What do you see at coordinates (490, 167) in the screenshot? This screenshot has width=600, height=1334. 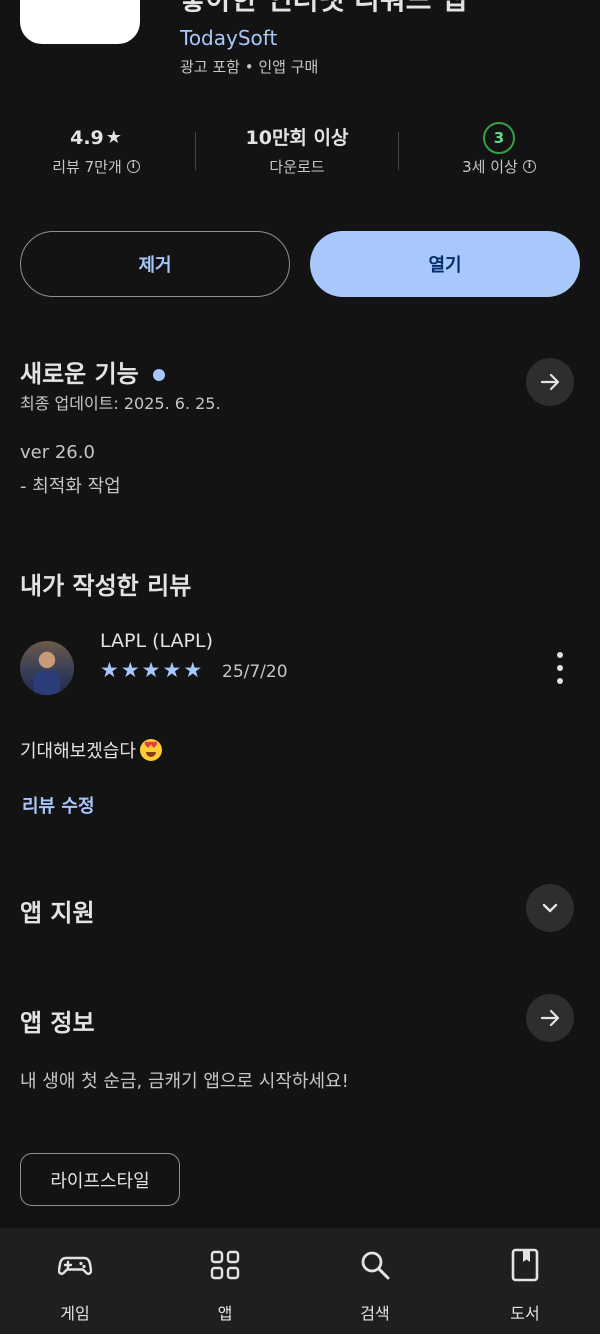 I see `content-rating-label: 3세 이상` at bounding box center [490, 167].